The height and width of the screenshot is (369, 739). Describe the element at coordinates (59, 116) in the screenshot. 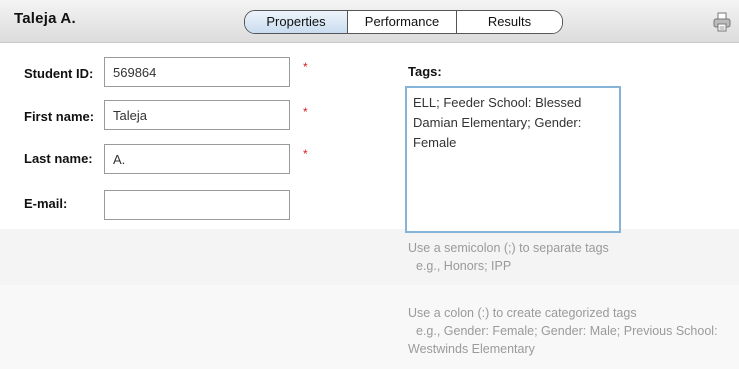

I see `first-name-label: First name:` at that location.